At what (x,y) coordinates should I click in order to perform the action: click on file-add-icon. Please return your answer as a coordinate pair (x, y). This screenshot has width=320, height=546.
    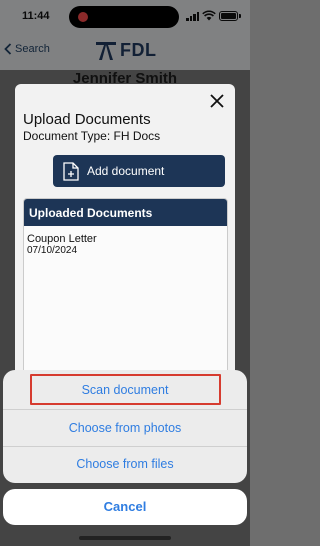
    Looking at the image, I should click on (71, 171).